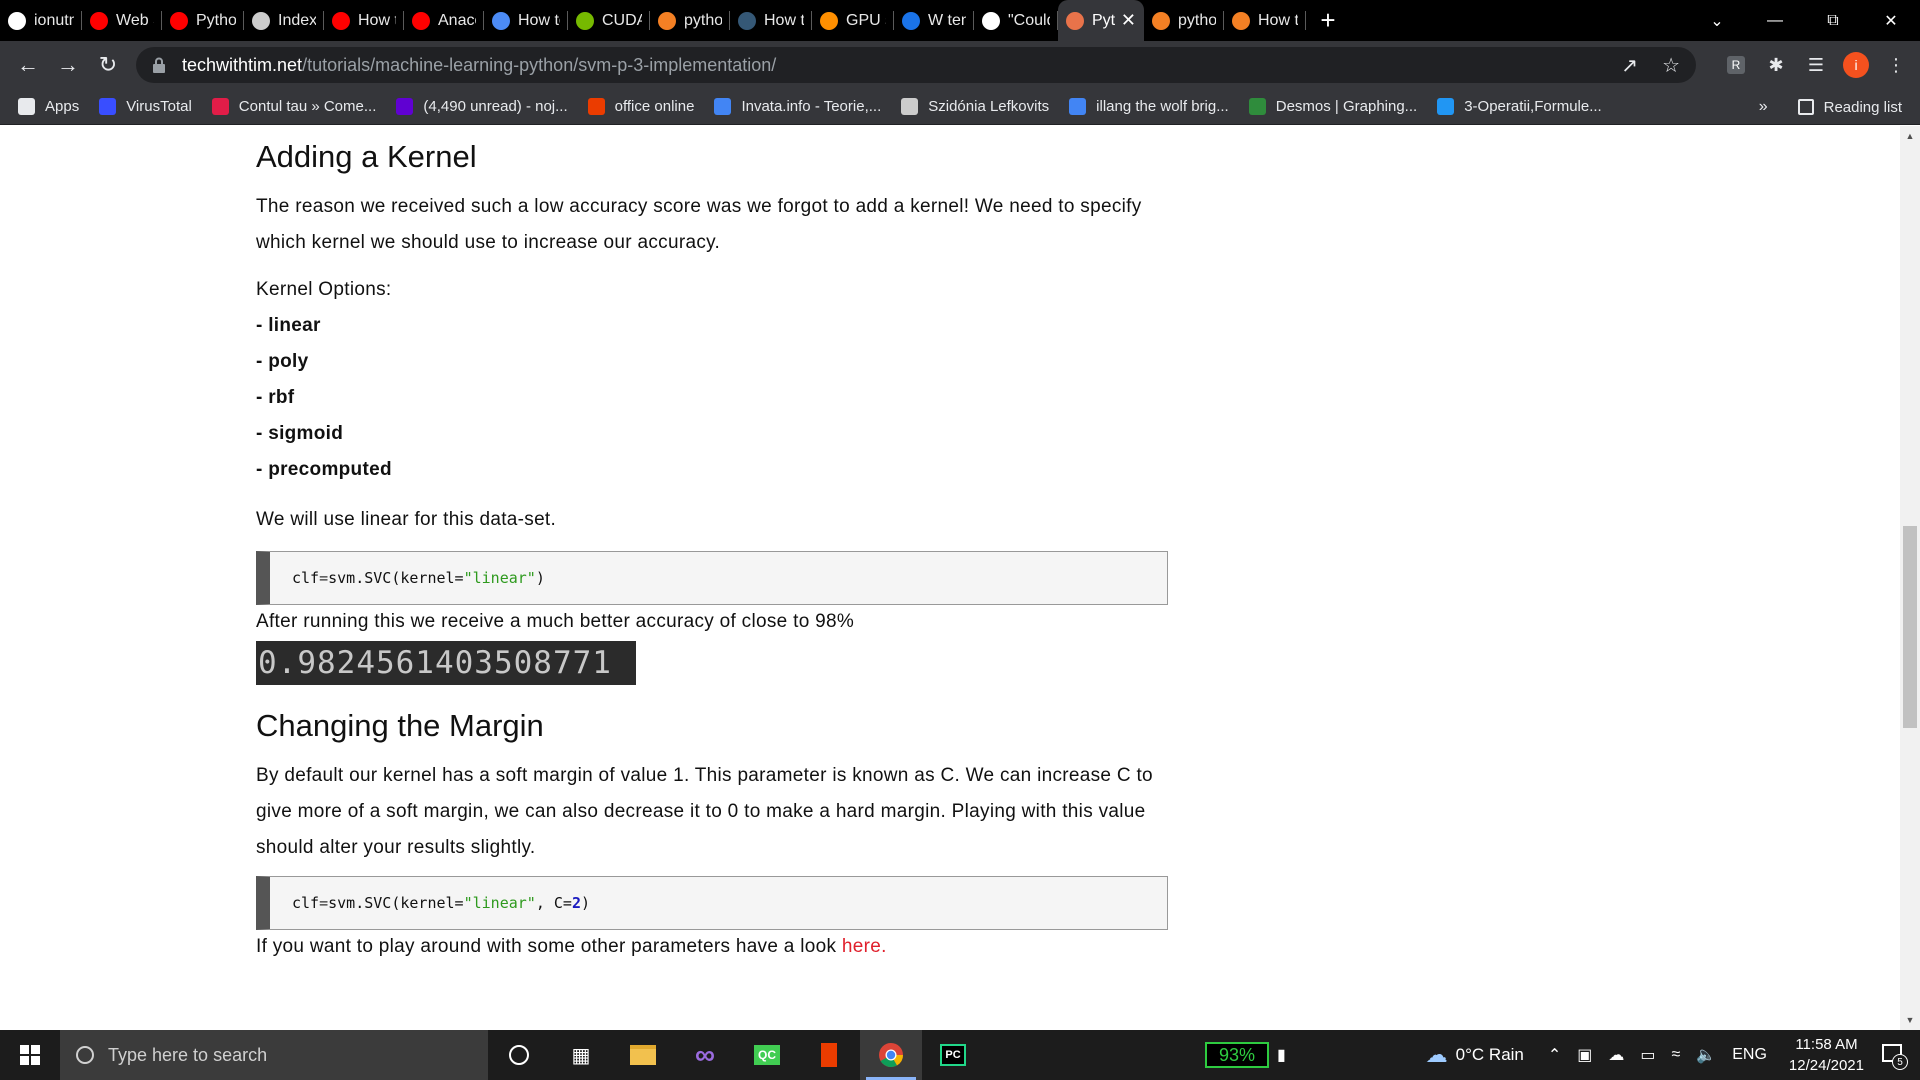 Image resolution: width=1920 pixels, height=1080 pixels. What do you see at coordinates (975, 106) in the screenshot?
I see `bookmark-item: Szidónia Lefkovits` at bounding box center [975, 106].